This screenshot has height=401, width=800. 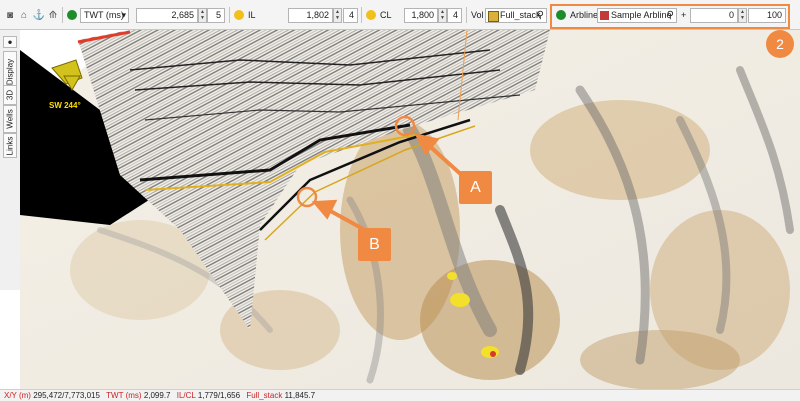 What do you see at coordinates (124, 395) in the screenshot?
I see `status-twt-label: TWT (ms)` at bounding box center [124, 395].